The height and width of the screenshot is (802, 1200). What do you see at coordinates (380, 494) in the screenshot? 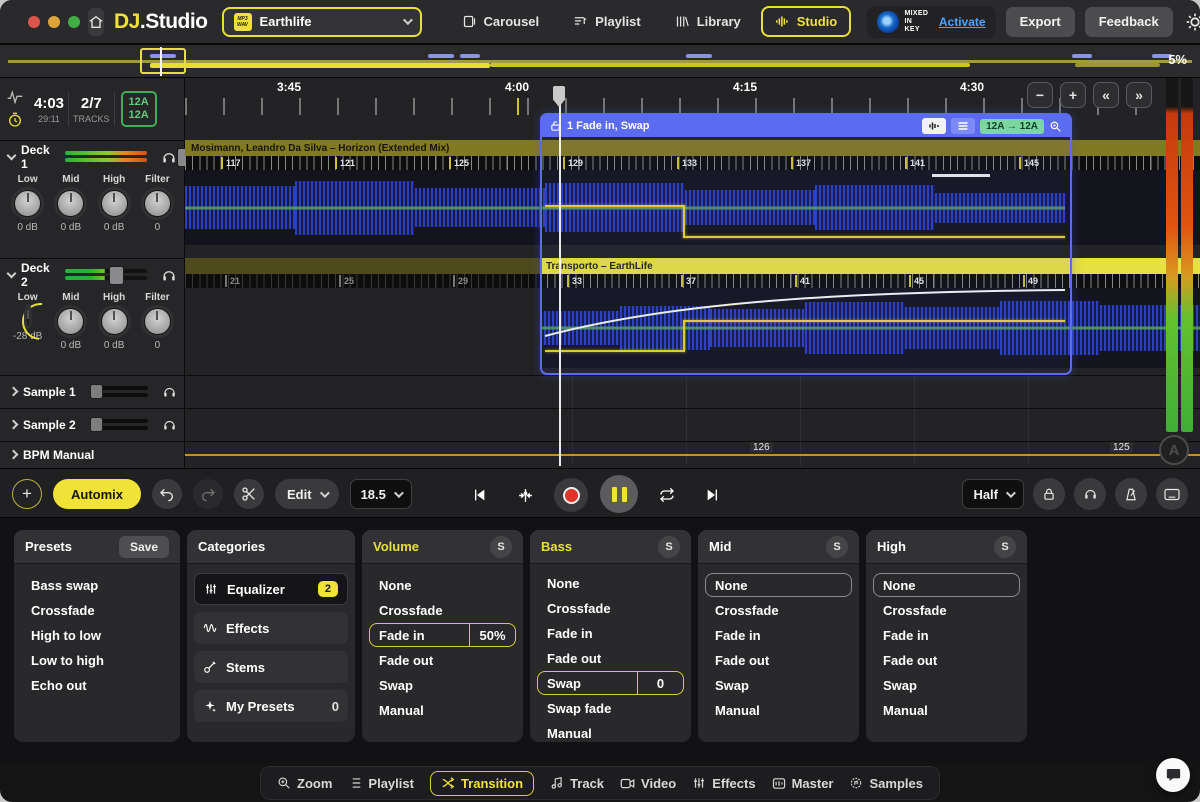
I see `tempo-selector: 18.5` at bounding box center [380, 494].